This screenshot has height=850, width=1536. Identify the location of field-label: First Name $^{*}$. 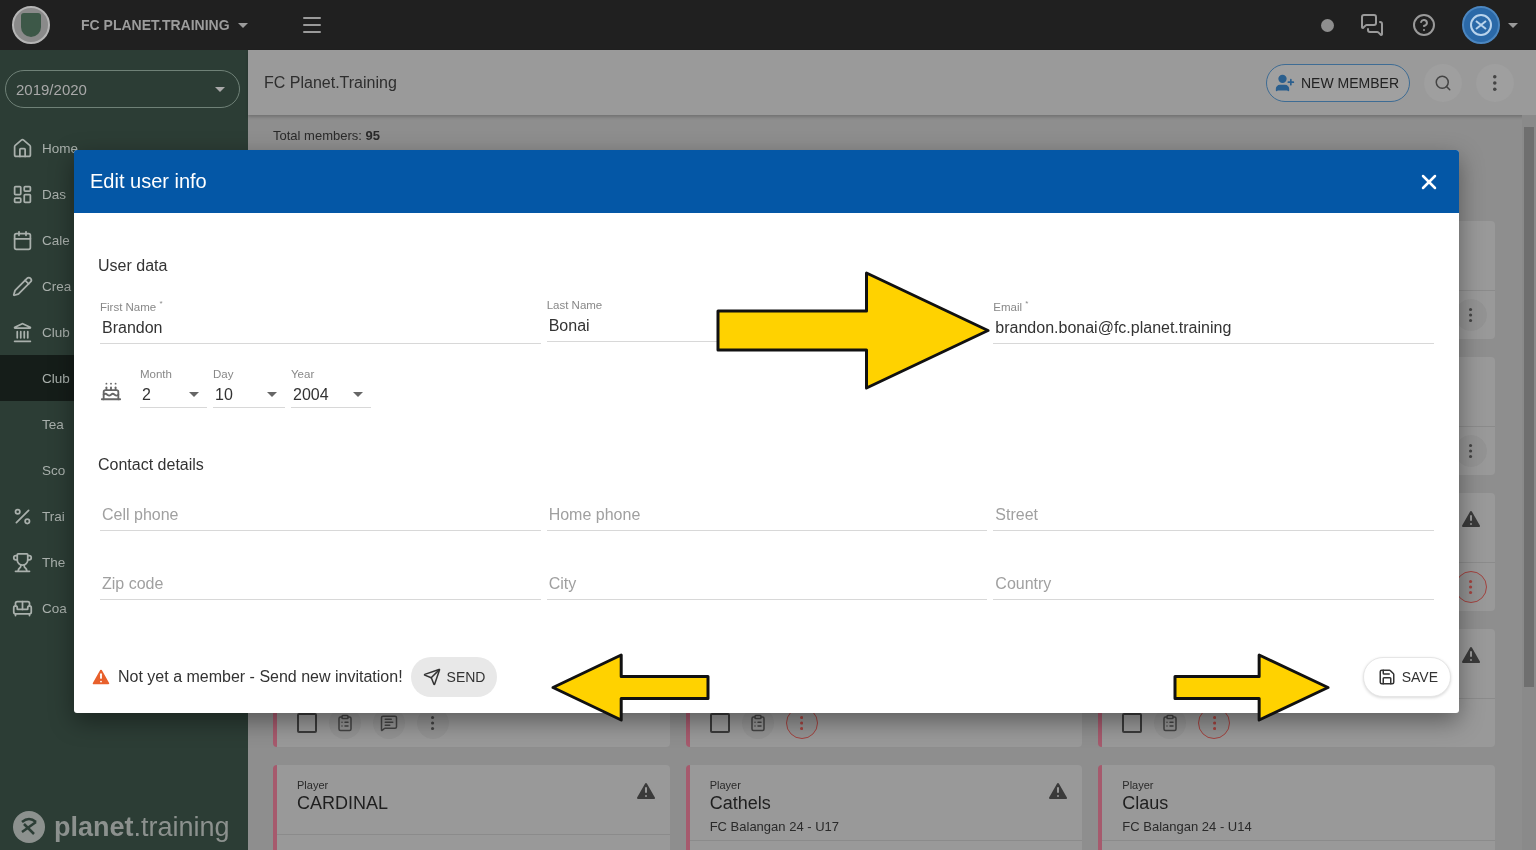
(131, 306).